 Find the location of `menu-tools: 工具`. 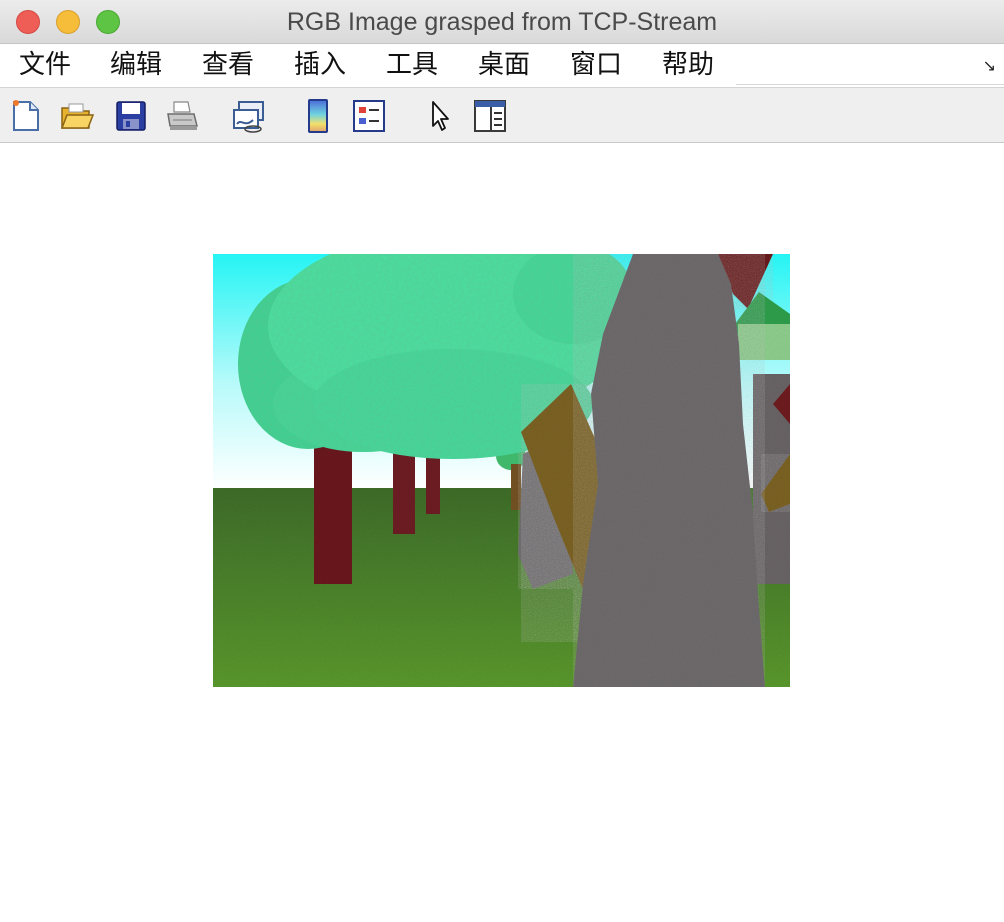

menu-tools: 工具 is located at coordinates (412, 65).